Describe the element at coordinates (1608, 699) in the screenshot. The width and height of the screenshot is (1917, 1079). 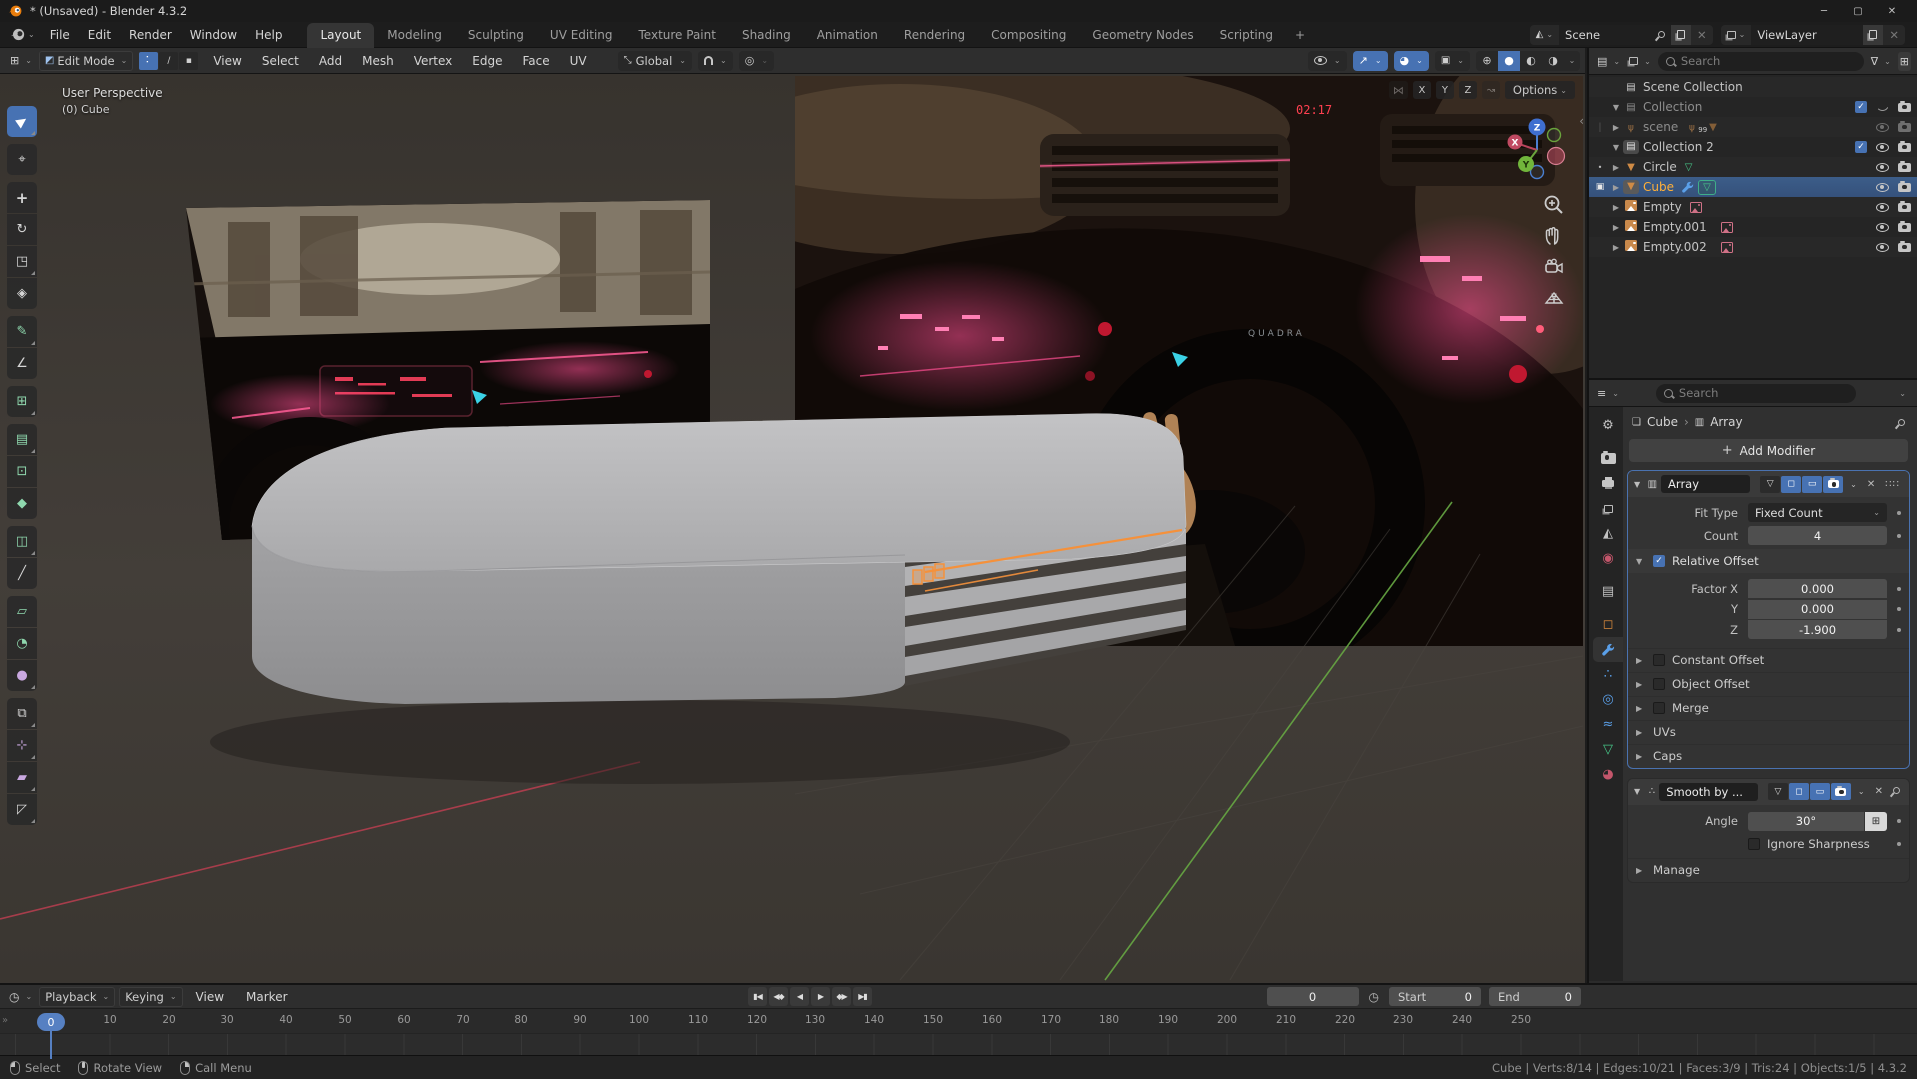
I see `tab-physics: ◎` at that location.